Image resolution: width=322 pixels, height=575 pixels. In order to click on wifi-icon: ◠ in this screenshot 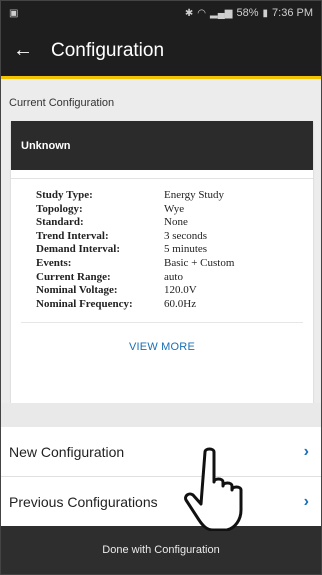, I will do `click(202, 13)`.